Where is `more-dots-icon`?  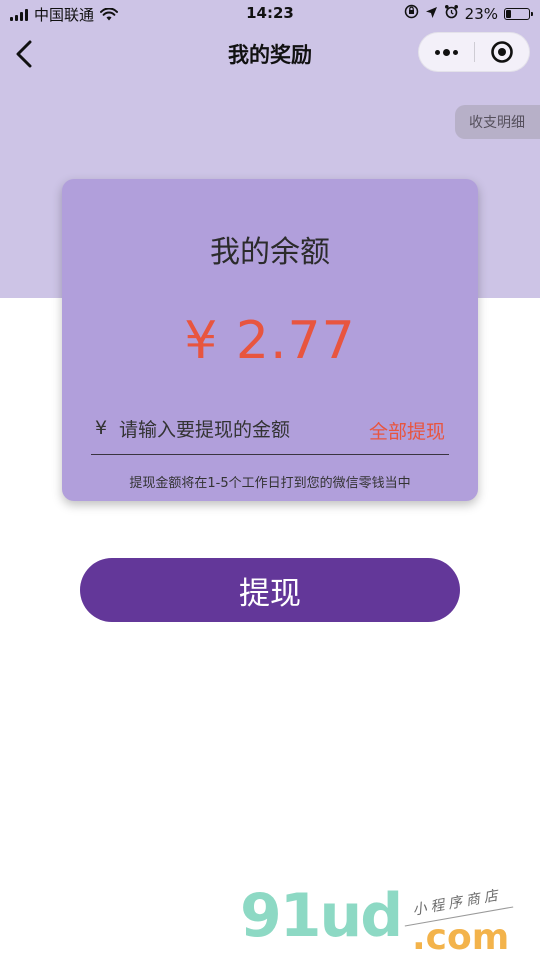 more-dots-icon is located at coordinates (437, 52).